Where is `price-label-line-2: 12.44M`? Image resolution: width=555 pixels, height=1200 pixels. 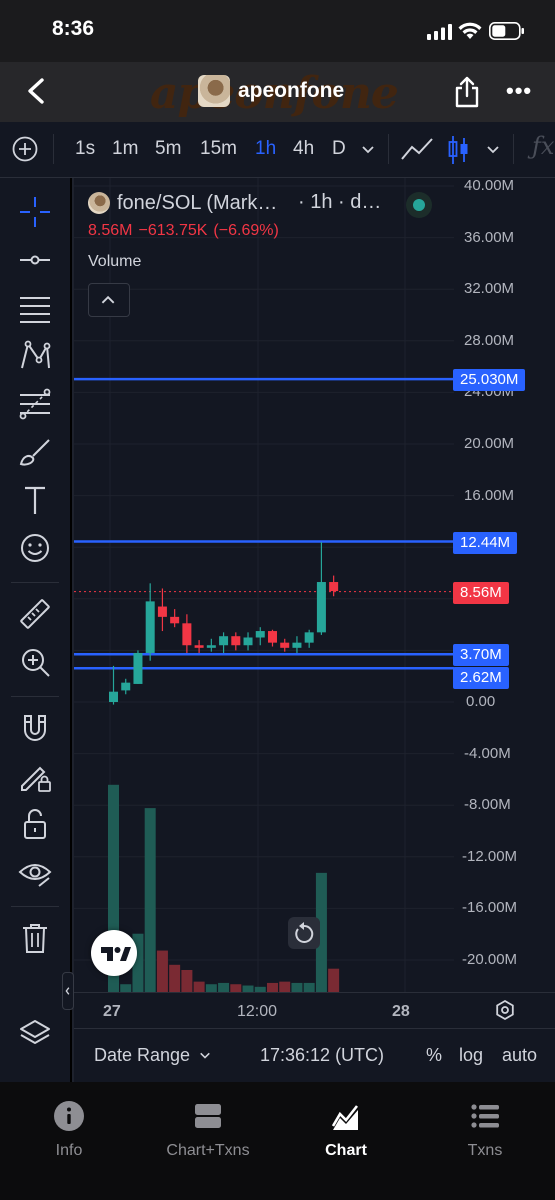
price-label-line-2: 12.44M is located at coordinates (485, 543).